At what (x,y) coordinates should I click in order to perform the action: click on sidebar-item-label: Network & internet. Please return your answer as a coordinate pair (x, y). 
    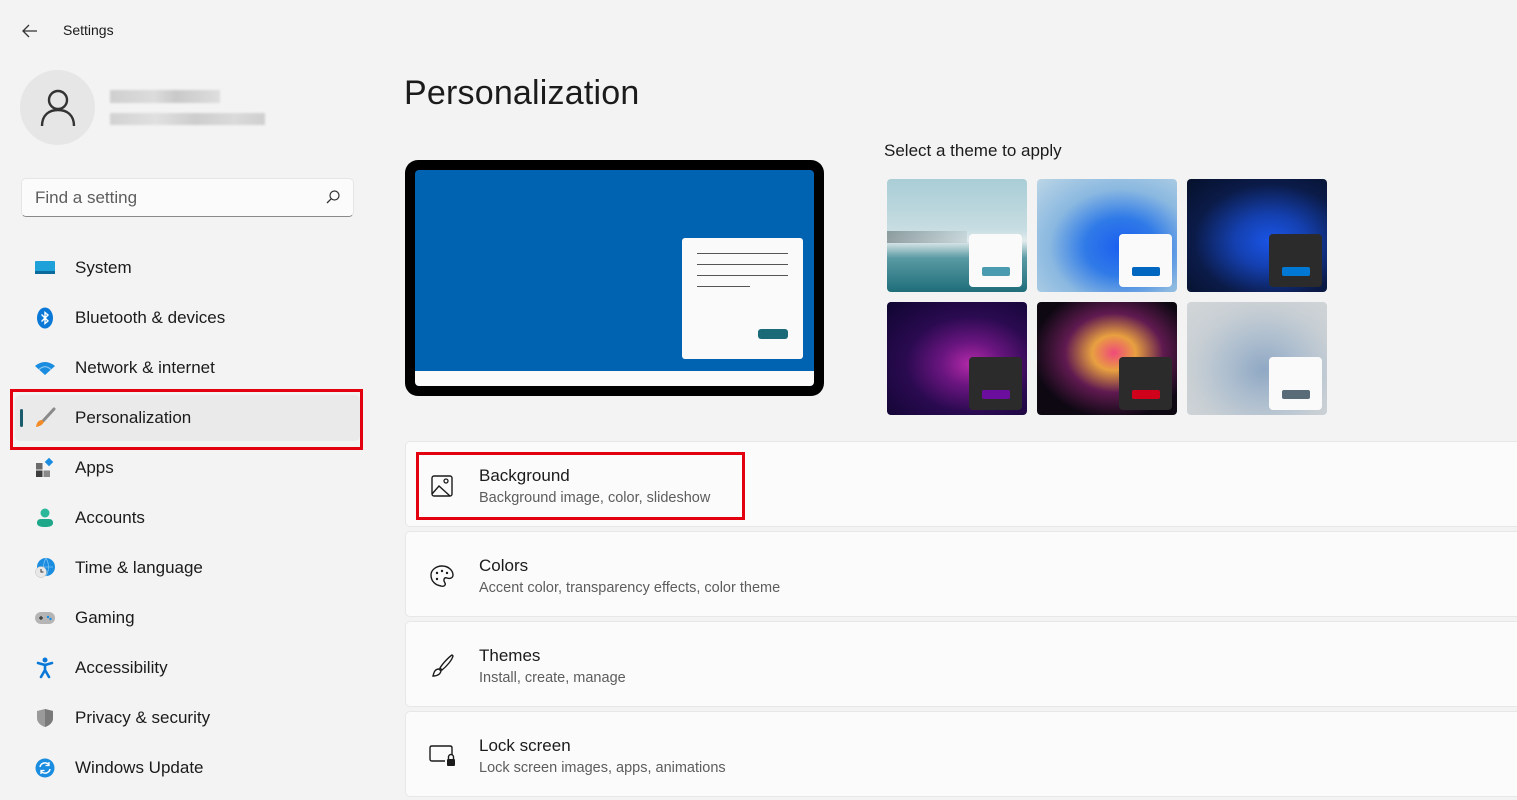
    Looking at the image, I should click on (145, 367).